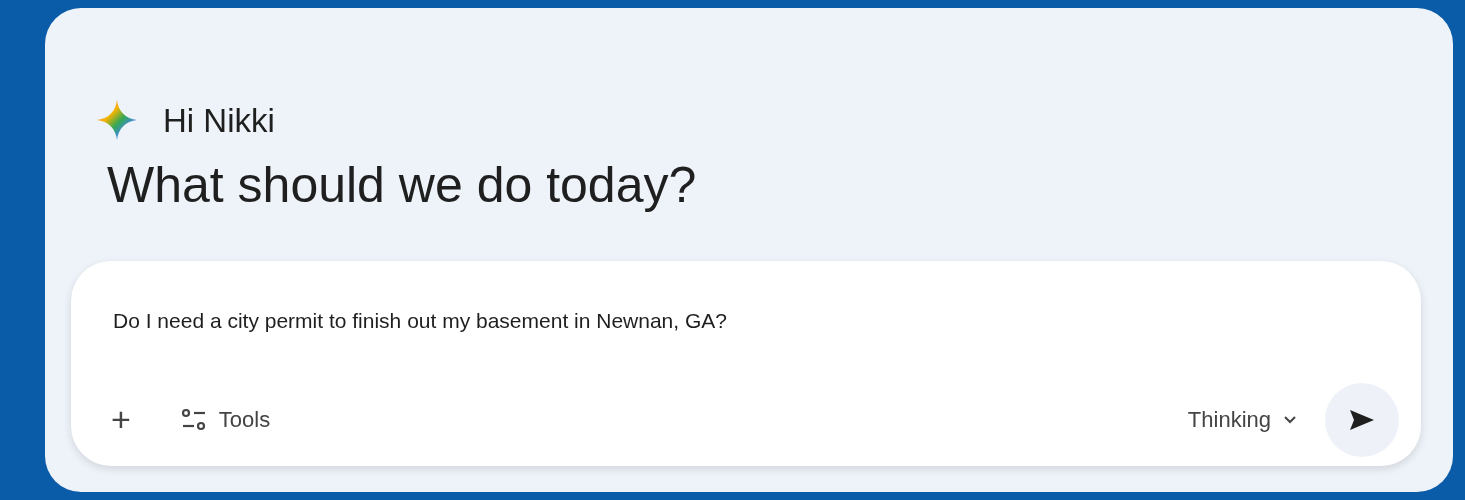 The width and height of the screenshot is (1465, 500). What do you see at coordinates (1362, 419) in the screenshot?
I see `send-icon` at bounding box center [1362, 419].